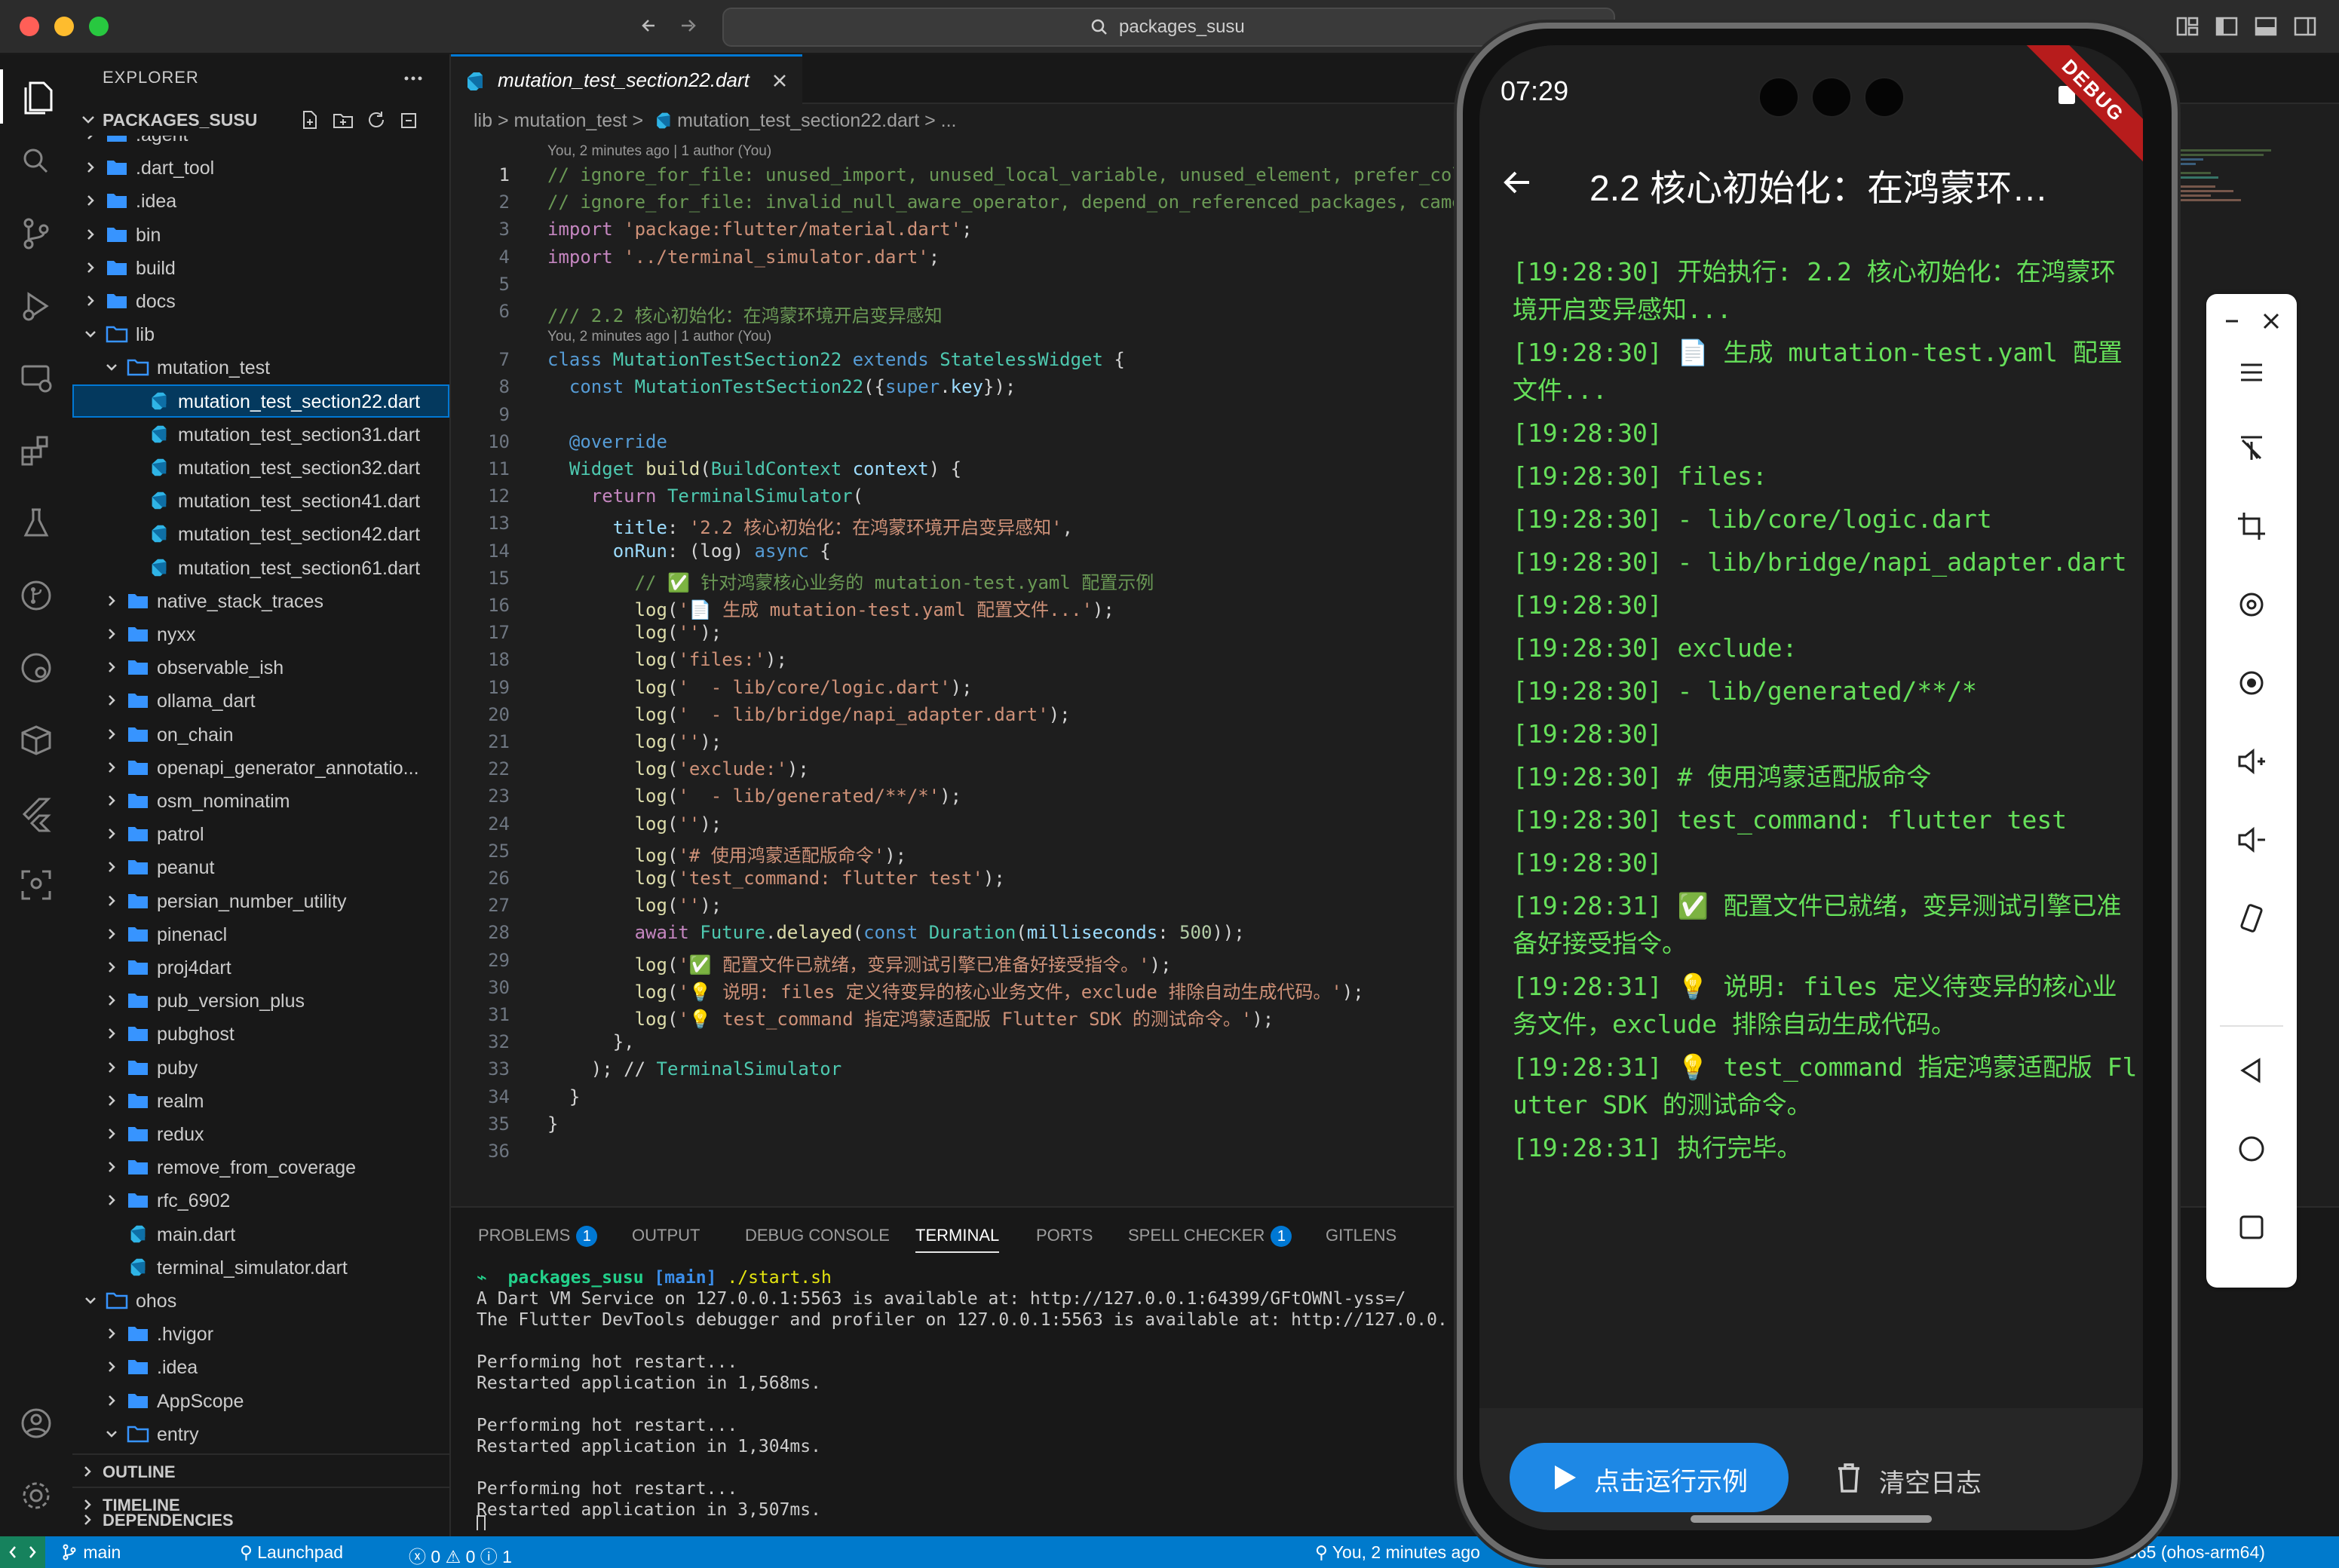 The image size is (2339, 1568). I want to click on rotate-icon, so click(2251, 604).